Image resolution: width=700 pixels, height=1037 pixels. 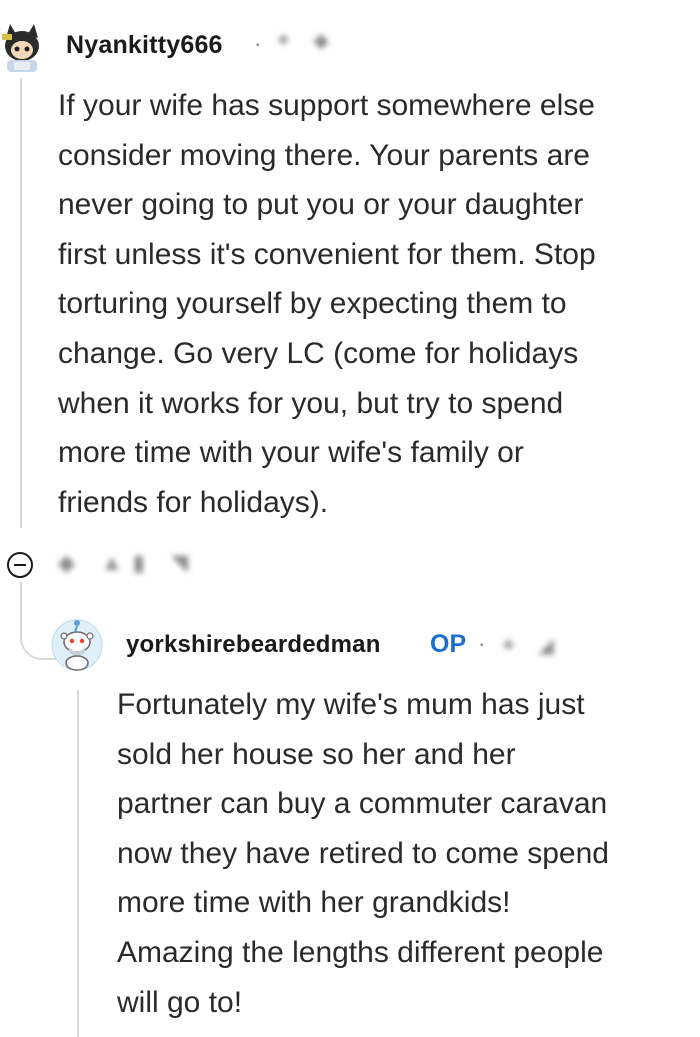 What do you see at coordinates (78, 863) in the screenshot?
I see `thread-line-reply` at bounding box center [78, 863].